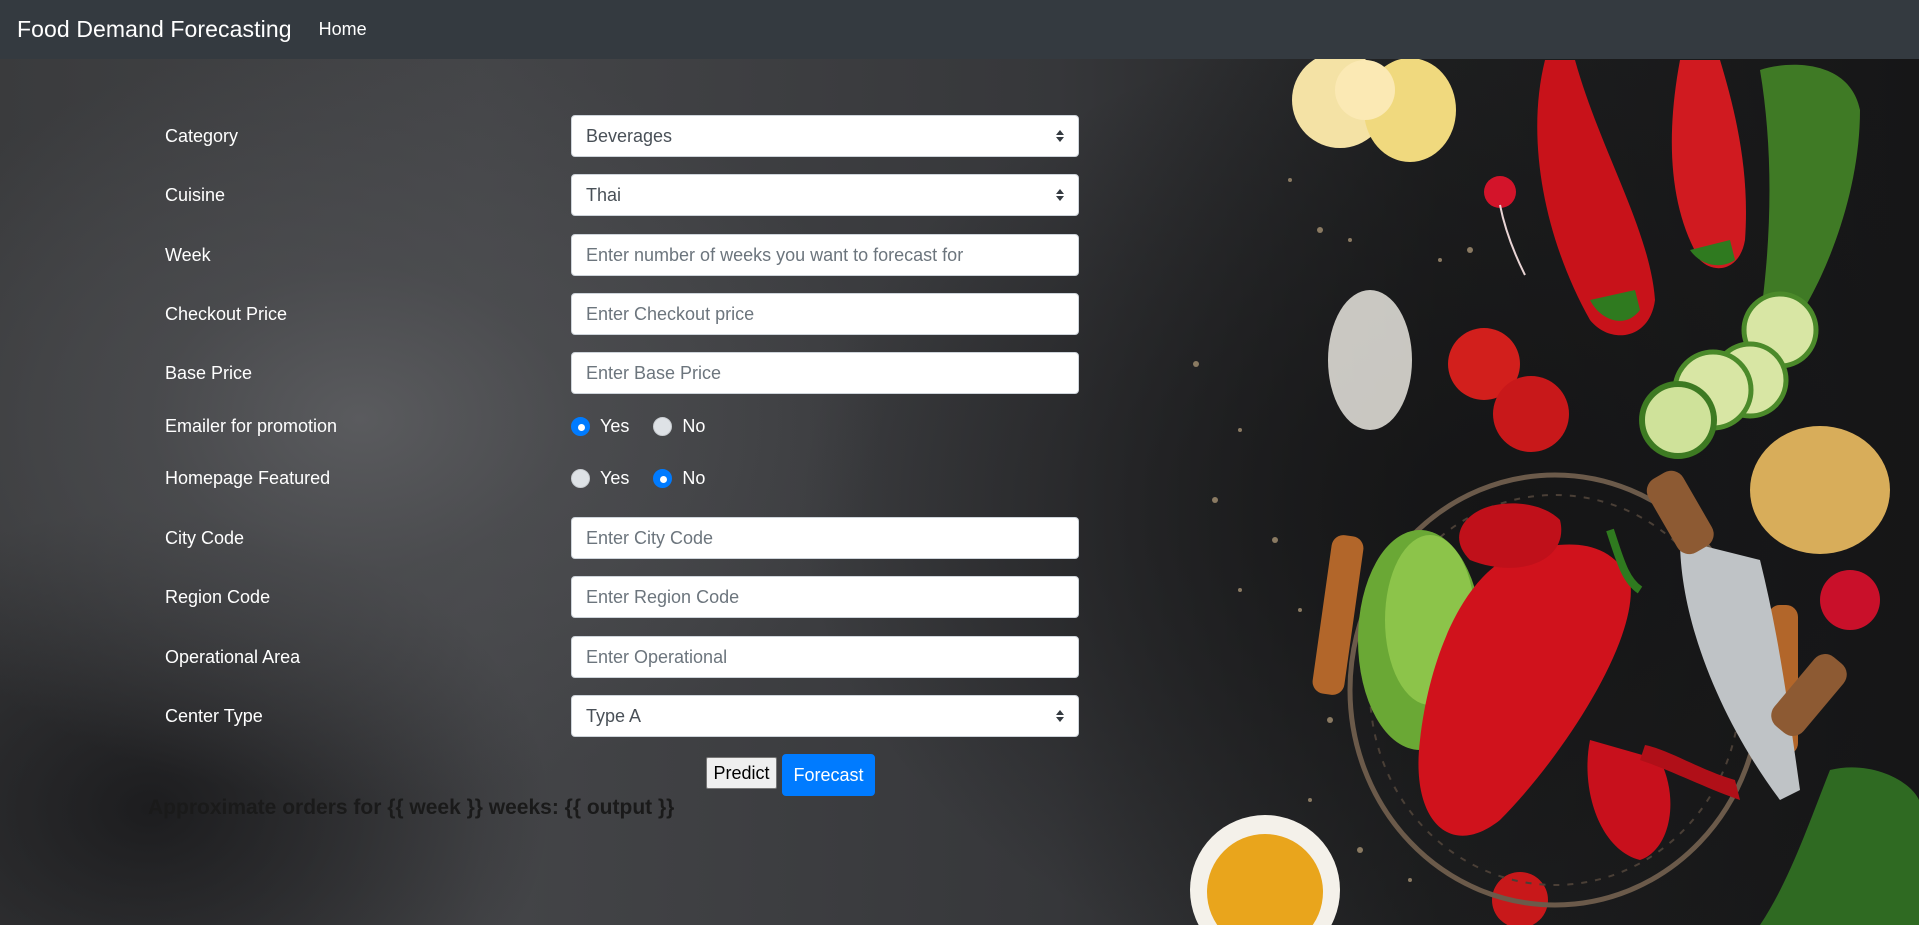 The height and width of the screenshot is (925, 1919). Describe the element at coordinates (614, 715) in the screenshot. I see `center-type-selected-value: Type A` at that location.